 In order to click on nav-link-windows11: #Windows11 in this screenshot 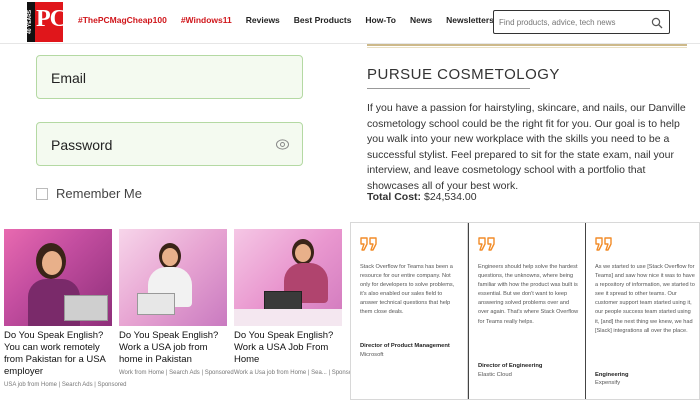, I will do `click(206, 23)`.